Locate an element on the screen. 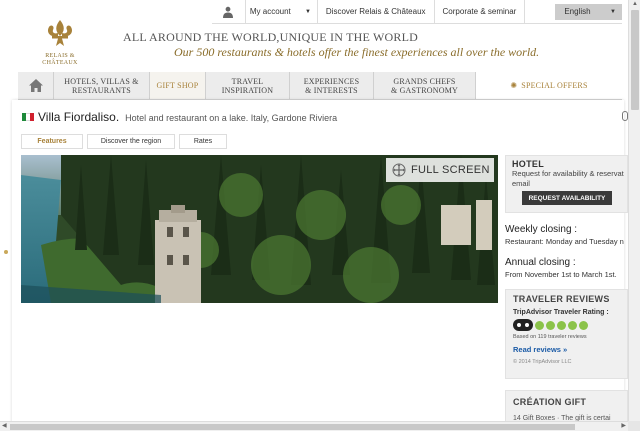 Image resolution: width=640 pixels, height=431 pixels. annual-closing-heading: Annual closing : is located at coordinates (540, 262).